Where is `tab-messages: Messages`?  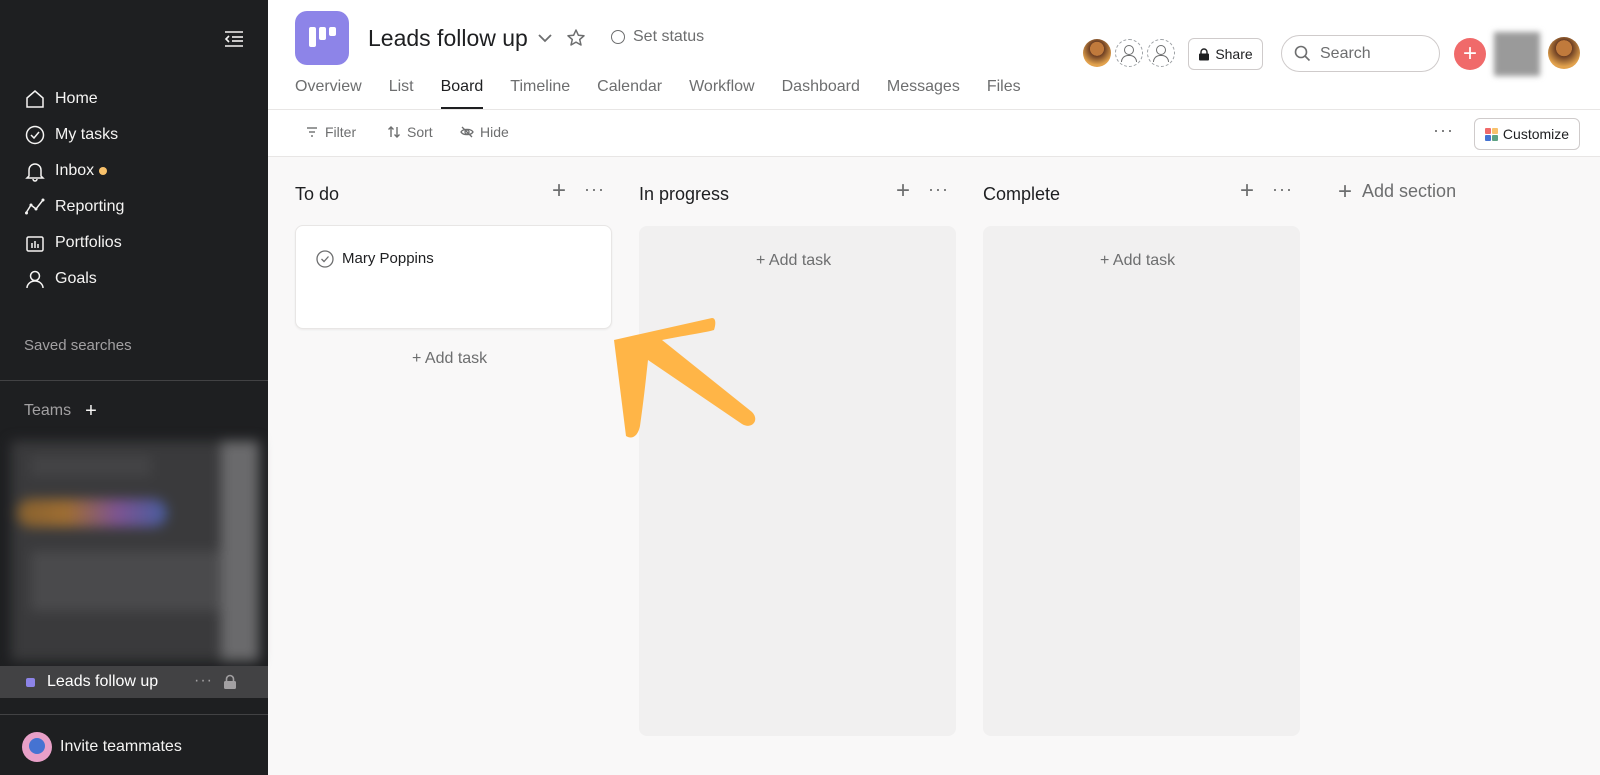 tab-messages: Messages is located at coordinates (923, 94).